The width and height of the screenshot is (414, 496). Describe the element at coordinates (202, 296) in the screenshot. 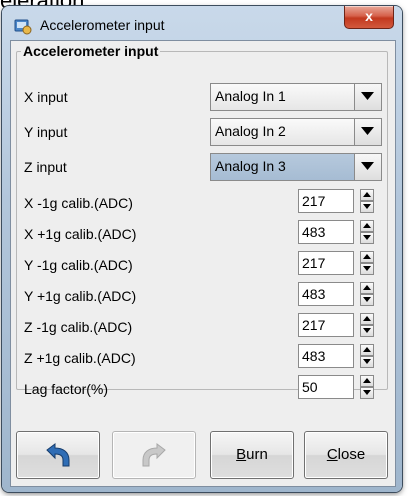

I see `y-pos-calib-row: Y +1g calib.(ADC)` at that location.